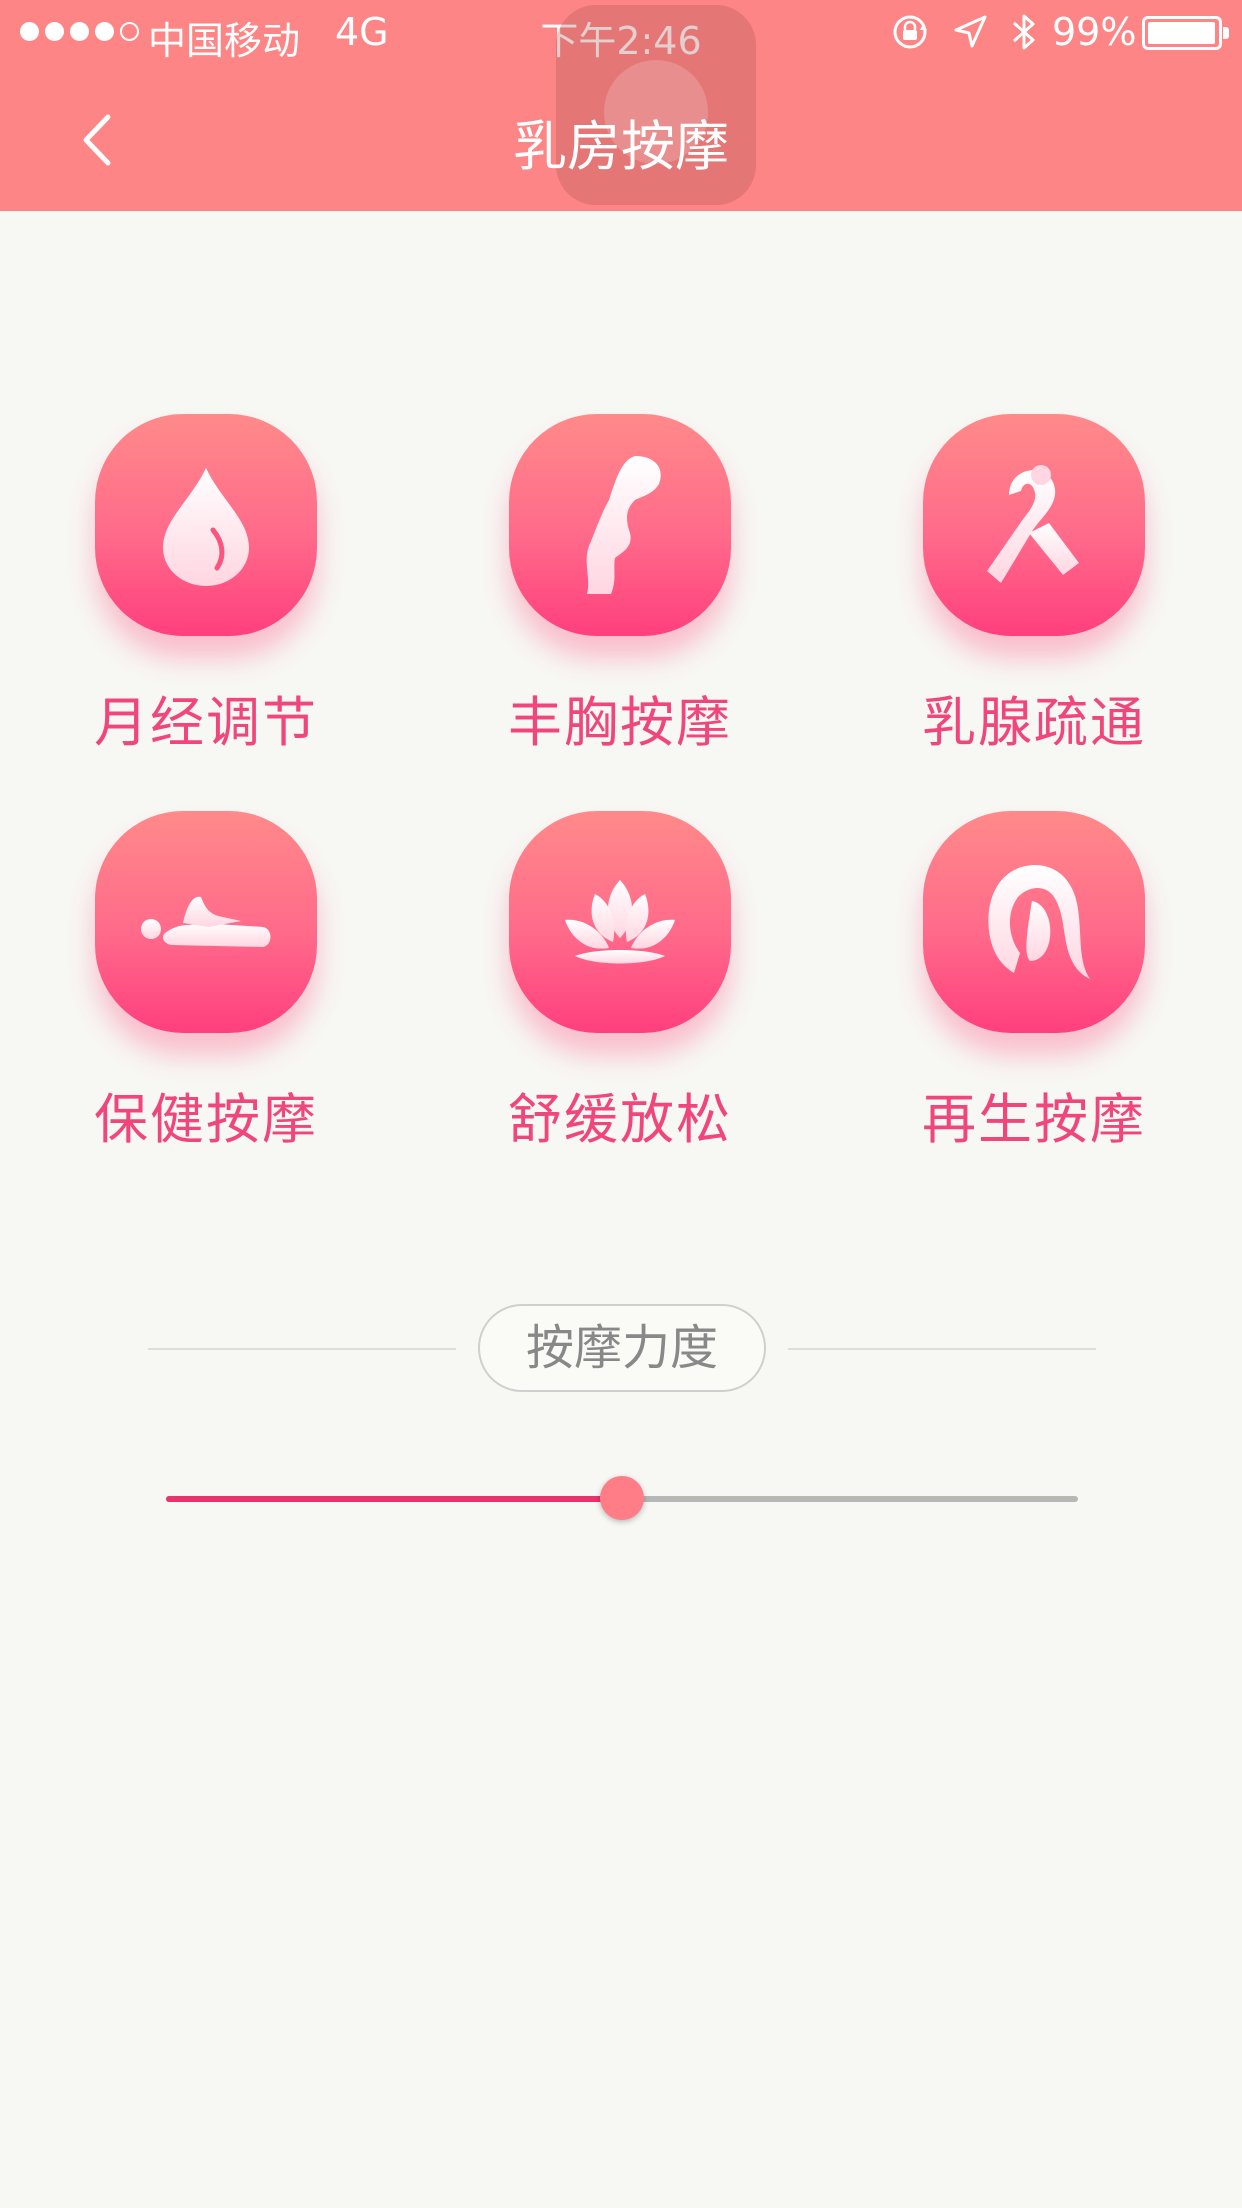 The image size is (1242, 2208). I want to click on divider-right, so click(942, 1349).